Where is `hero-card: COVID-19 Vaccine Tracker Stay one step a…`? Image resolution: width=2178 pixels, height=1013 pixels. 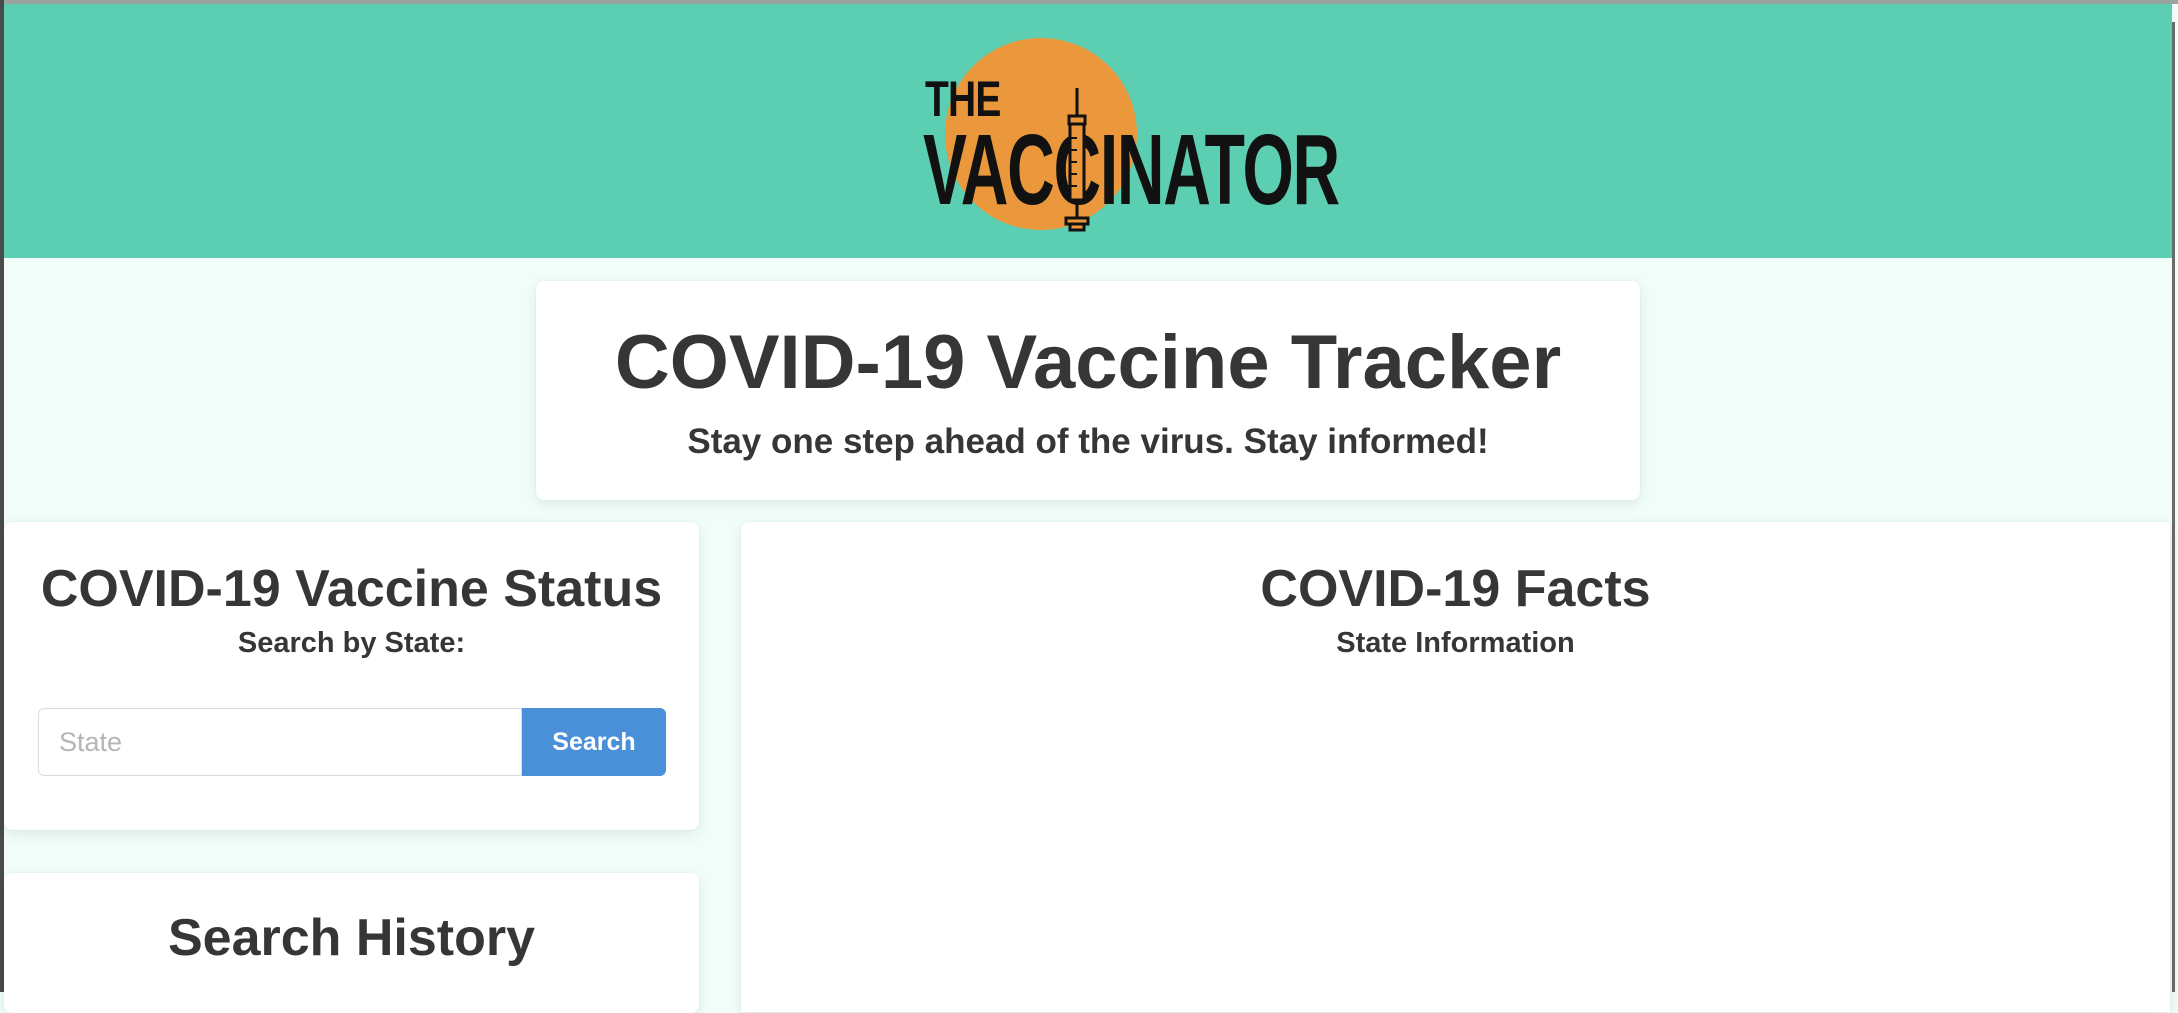 hero-card: COVID-19 Vaccine Tracker Stay one step a… is located at coordinates (1088, 390).